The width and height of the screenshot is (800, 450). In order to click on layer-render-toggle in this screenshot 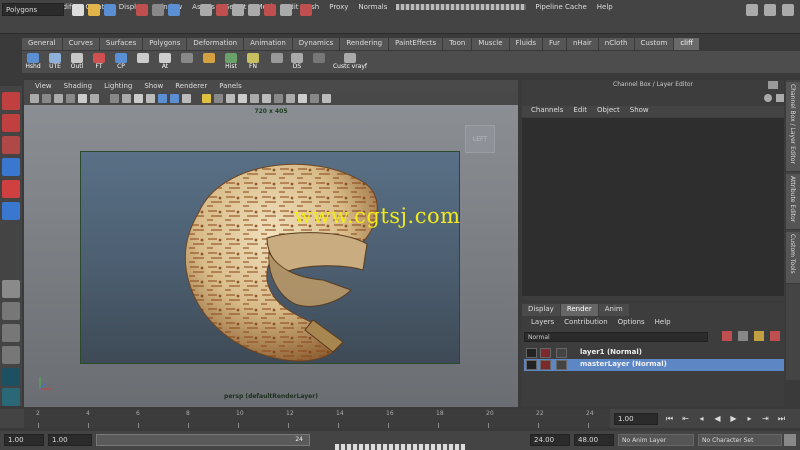, I will do `click(545, 365)`.